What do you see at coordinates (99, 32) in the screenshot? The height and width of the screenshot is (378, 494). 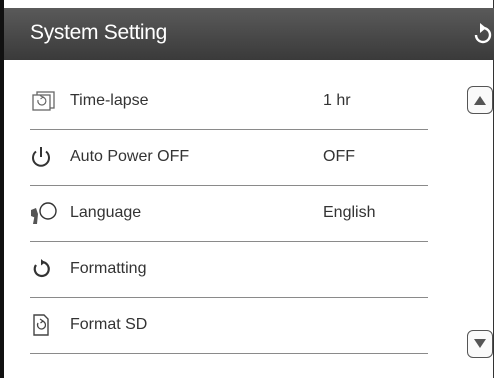 I see `page-title: System Setting` at bounding box center [99, 32].